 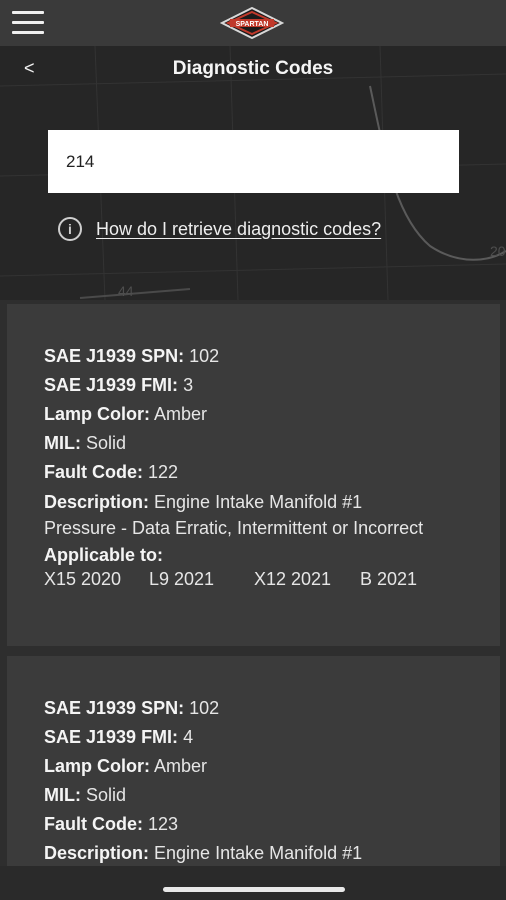 I want to click on model-tag: X12 2021, so click(x=293, y=579).